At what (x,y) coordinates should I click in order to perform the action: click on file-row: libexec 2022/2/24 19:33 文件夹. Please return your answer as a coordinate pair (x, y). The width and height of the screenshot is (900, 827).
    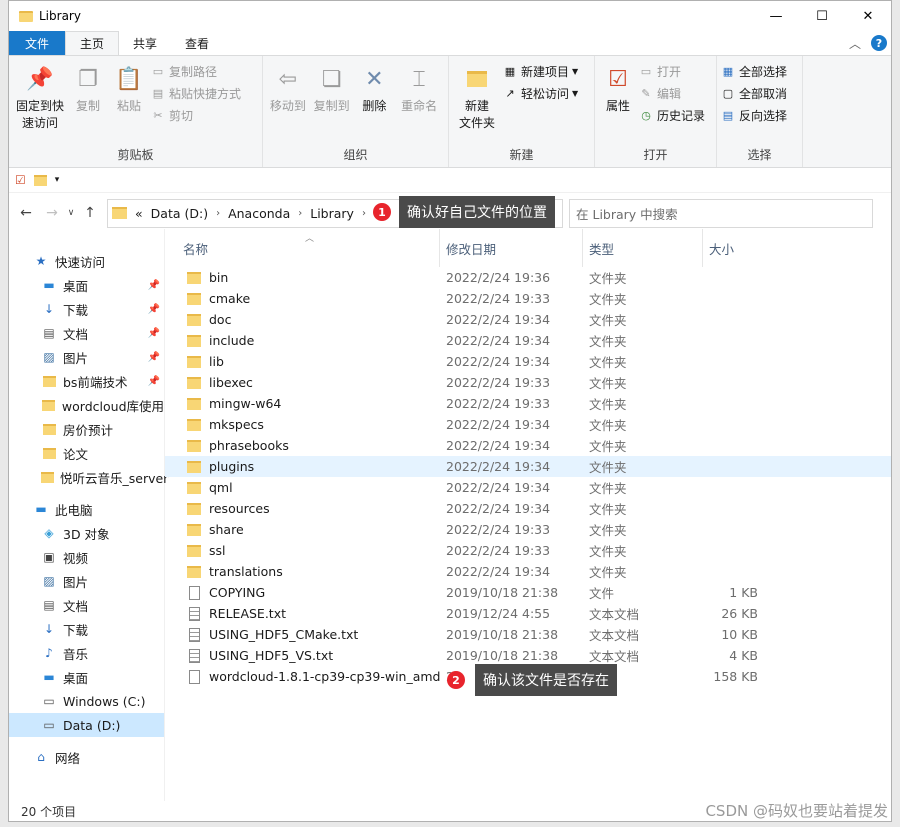
    Looking at the image, I should click on (528, 382).